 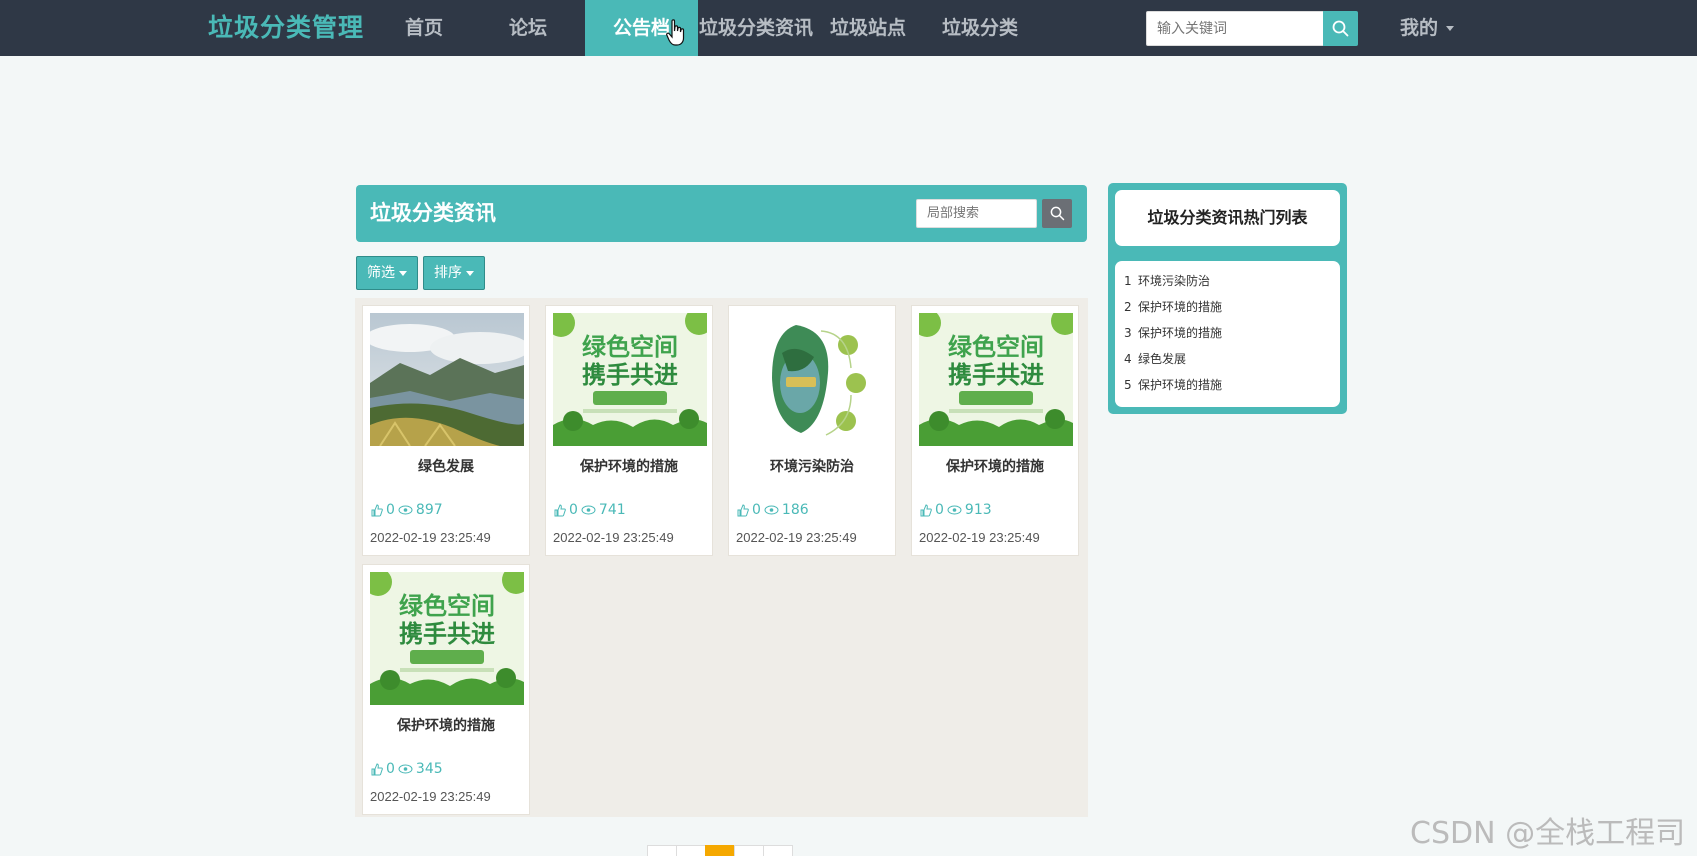 What do you see at coordinates (868, 28) in the screenshot?
I see `nav-item-stations: 垃圾站点` at bounding box center [868, 28].